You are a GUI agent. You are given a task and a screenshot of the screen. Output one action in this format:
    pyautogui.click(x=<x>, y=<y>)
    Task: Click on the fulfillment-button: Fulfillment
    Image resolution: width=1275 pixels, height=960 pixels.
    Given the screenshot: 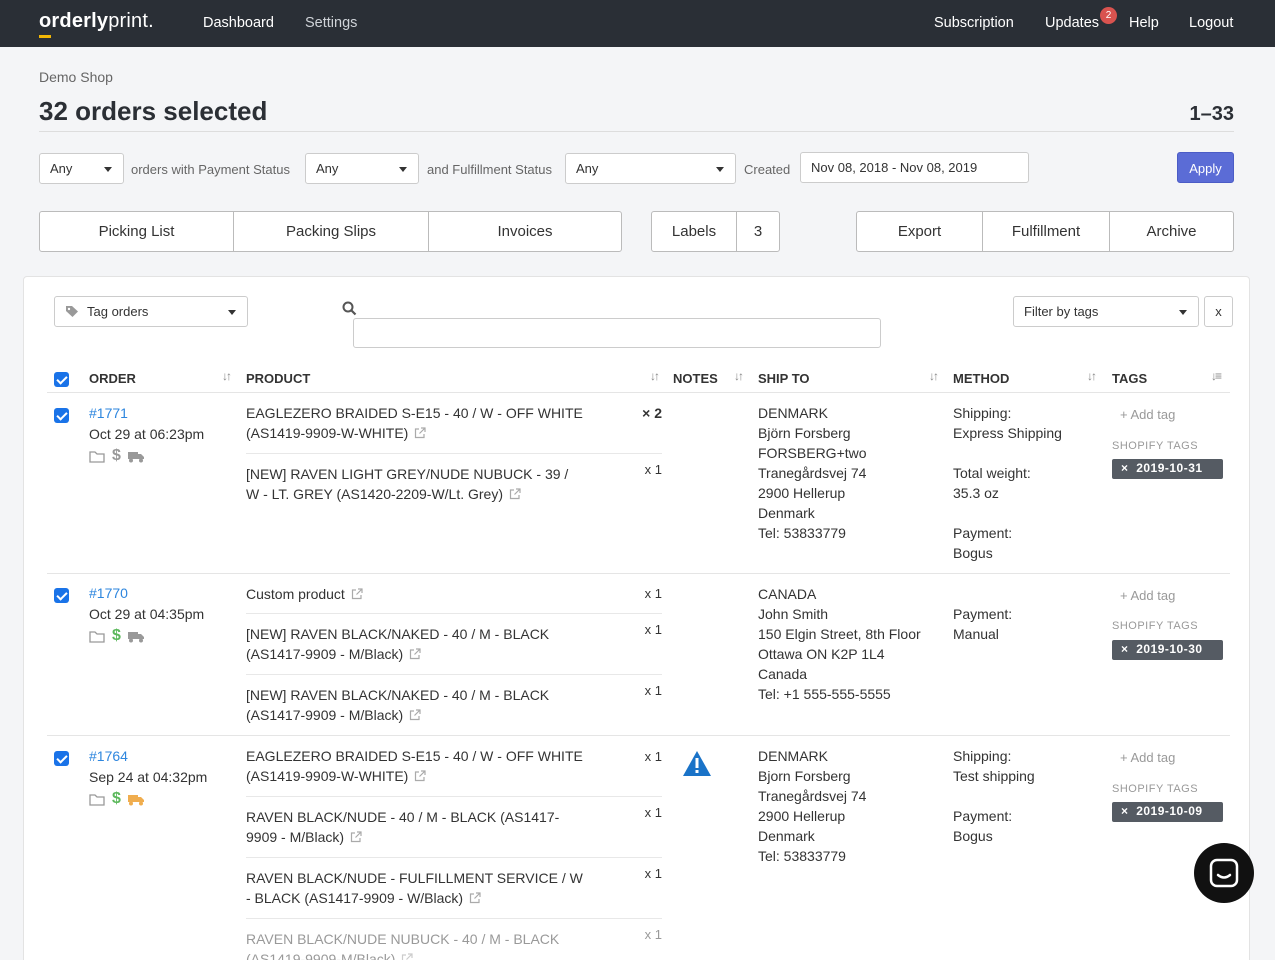 What is the action you would take?
    pyautogui.click(x=1046, y=231)
    